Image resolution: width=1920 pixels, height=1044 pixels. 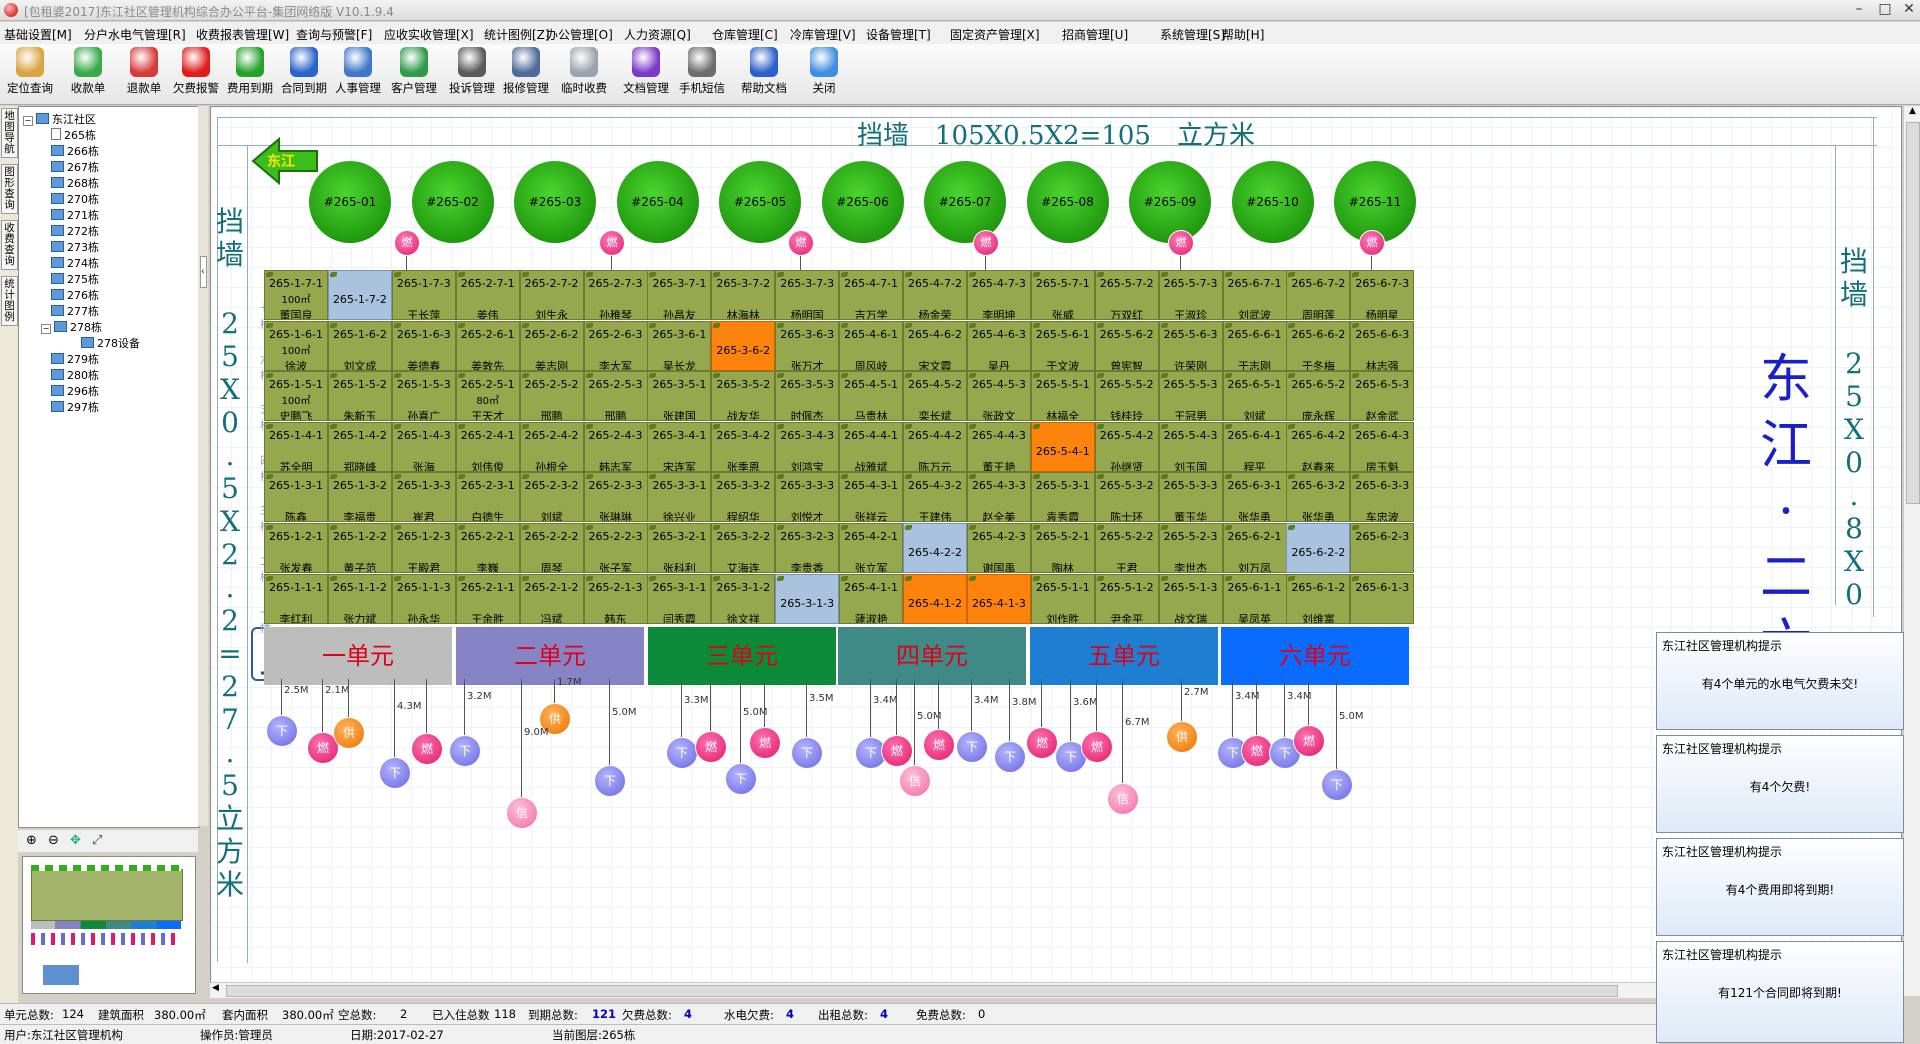 I want to click on apartment-cell: 265-2-7-3 孙稚琴, so click(x=615, y=295).